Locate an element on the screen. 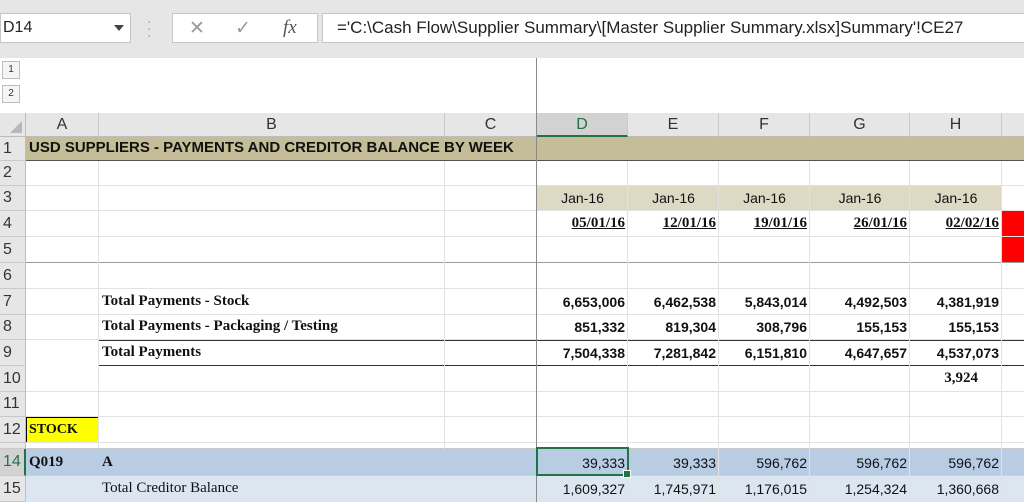  payments-packaging-label: Total Payments - Packaging / Testing is located at coordinates (220, 326).